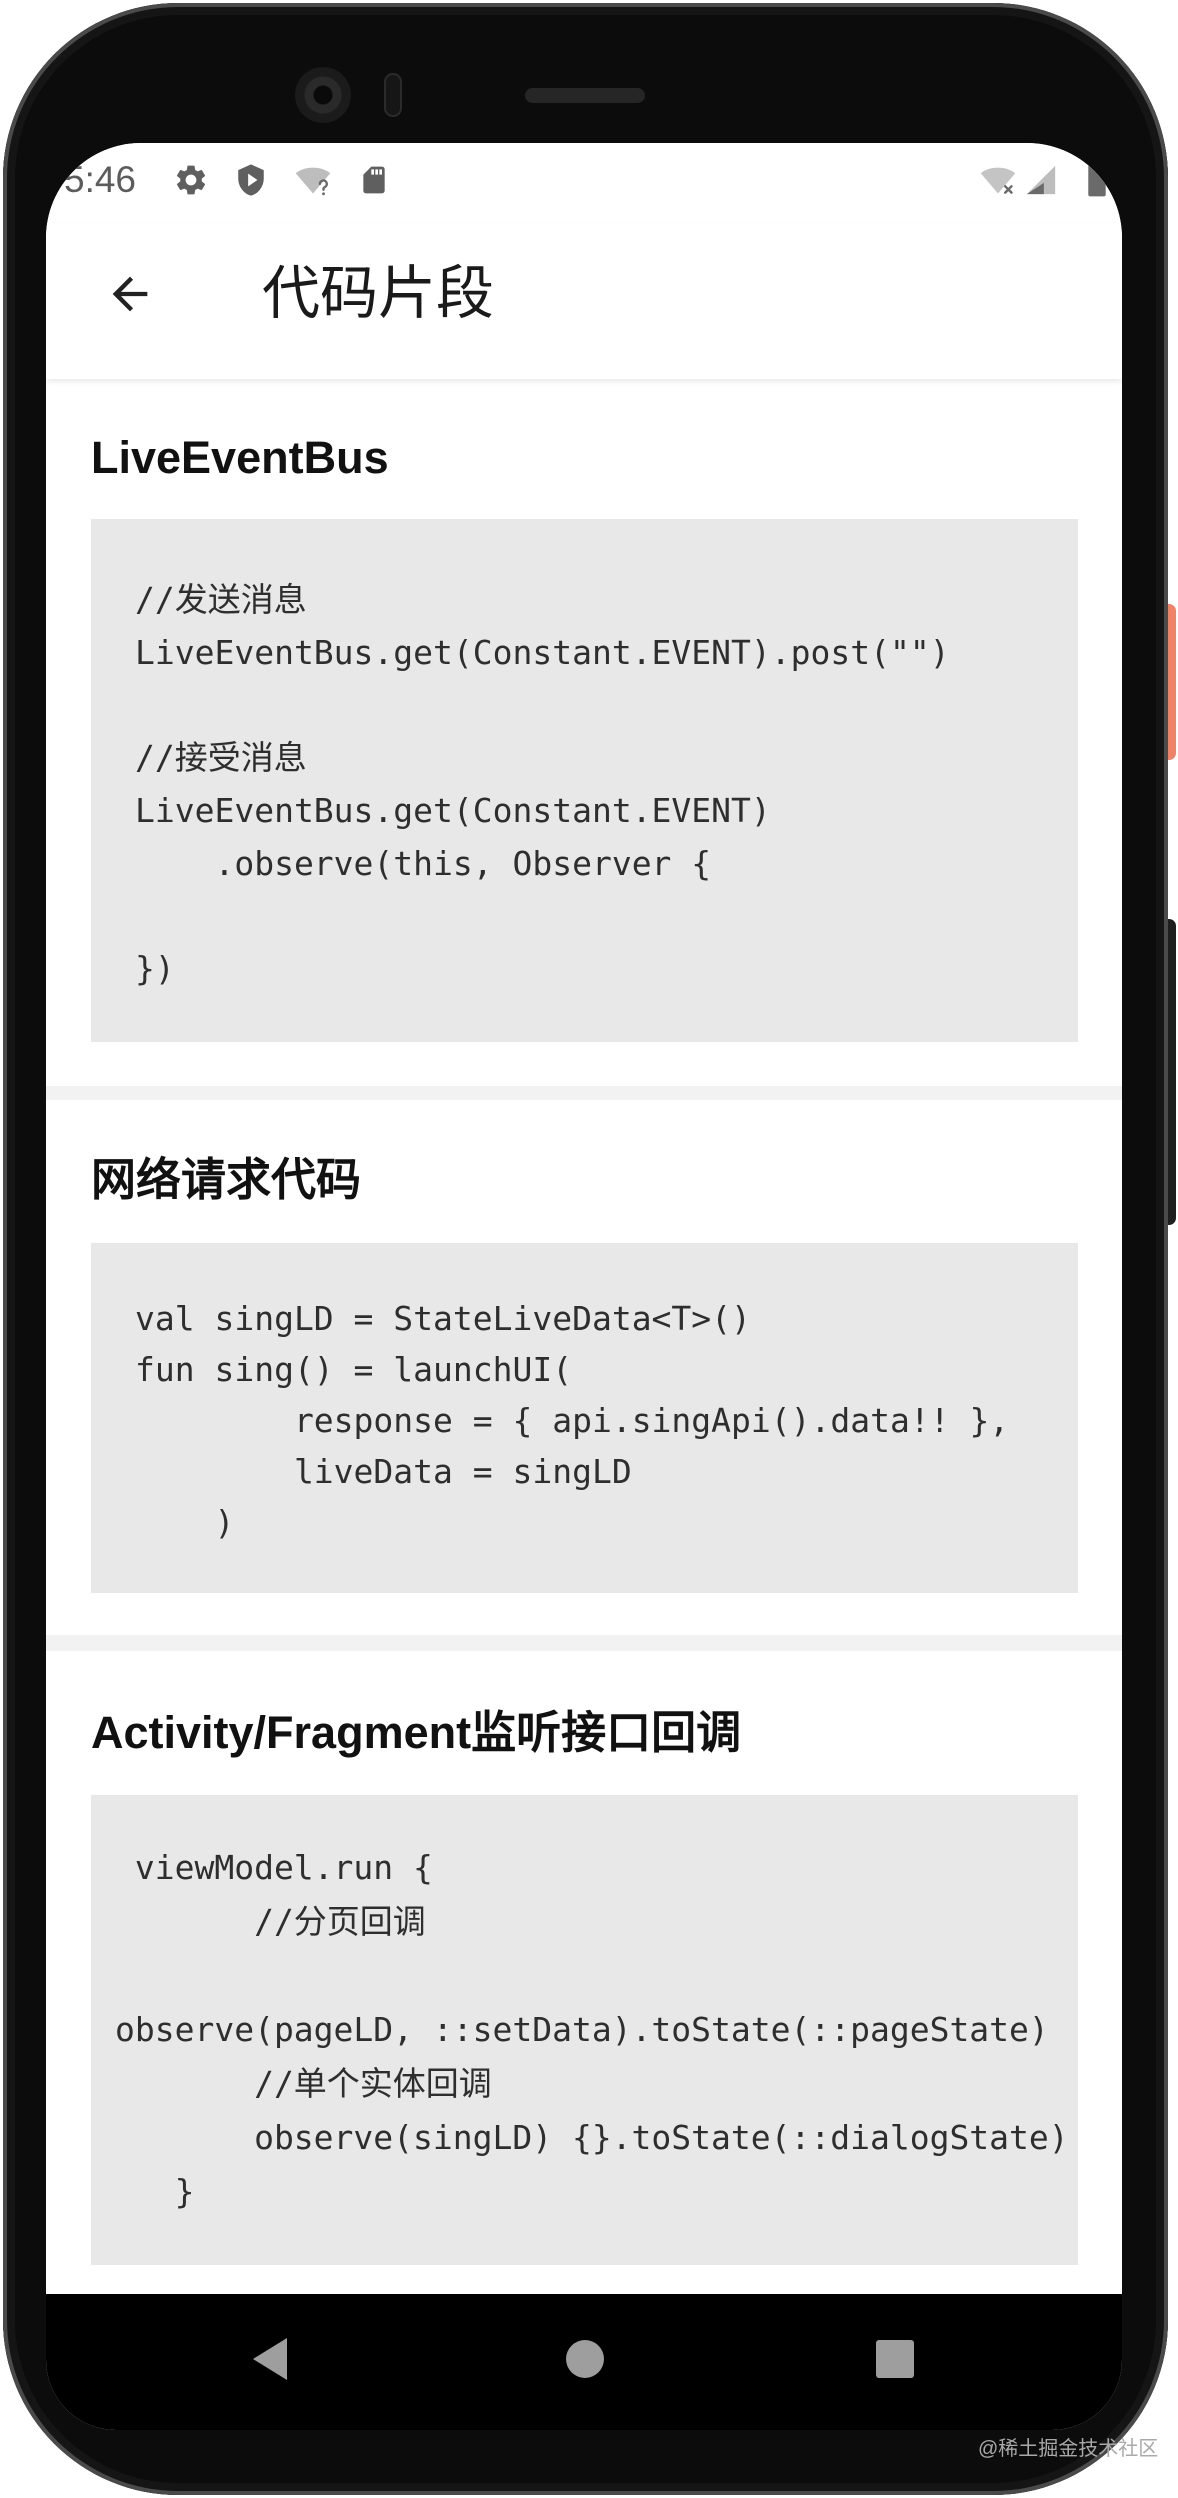  I want to click on snippet-title: 网络请求代码, so click(226, 1179).